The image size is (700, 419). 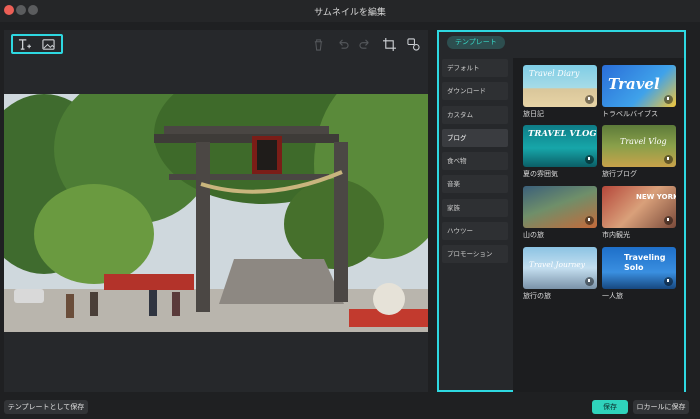 I want to click on window-title: サムネイルを編集, so click(x=350, y=13).